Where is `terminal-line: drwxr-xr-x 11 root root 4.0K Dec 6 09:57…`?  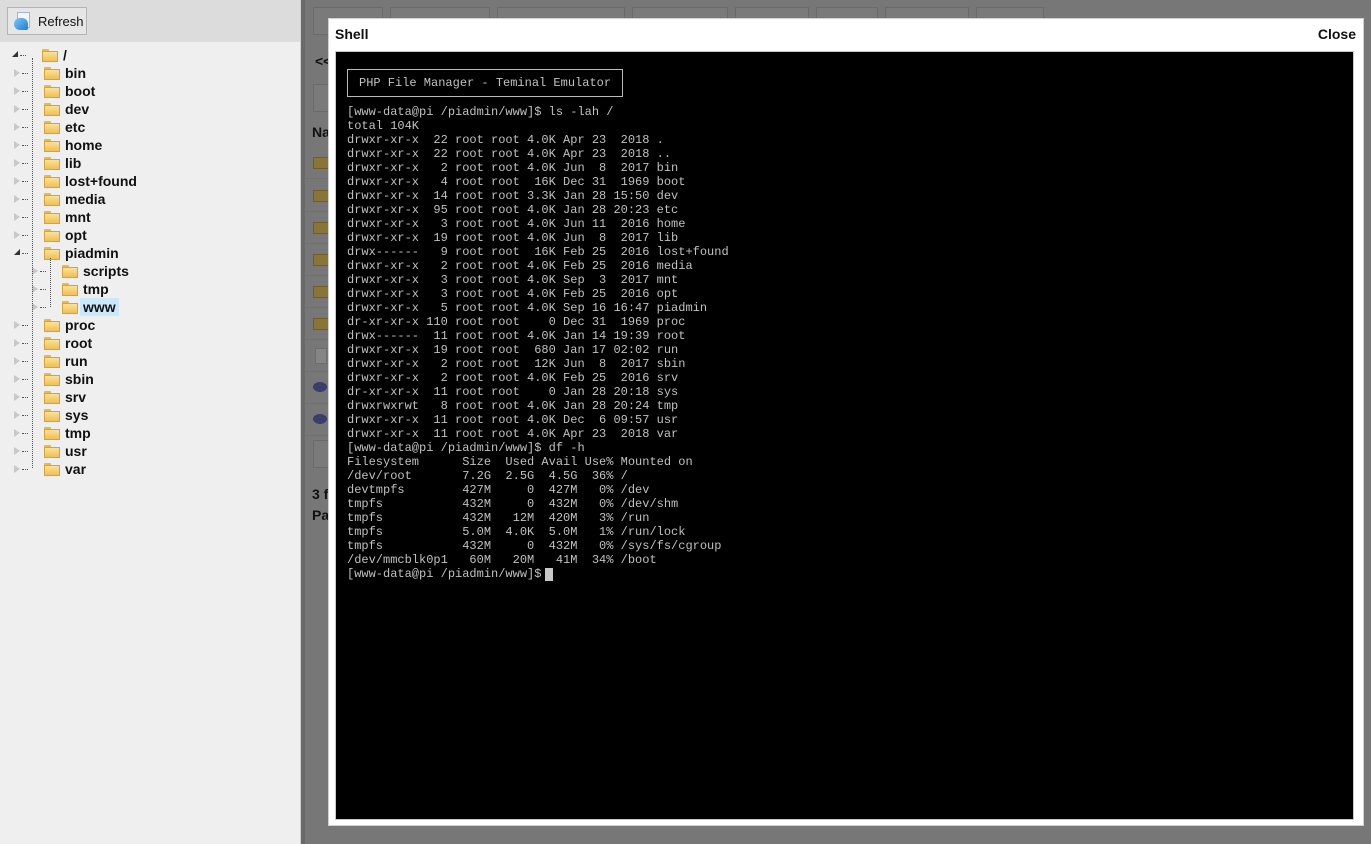 terminal-line: drwxr-xr-x 11 root root 4.0K Dec 6 09:57… is located at coordinates (513, 420).